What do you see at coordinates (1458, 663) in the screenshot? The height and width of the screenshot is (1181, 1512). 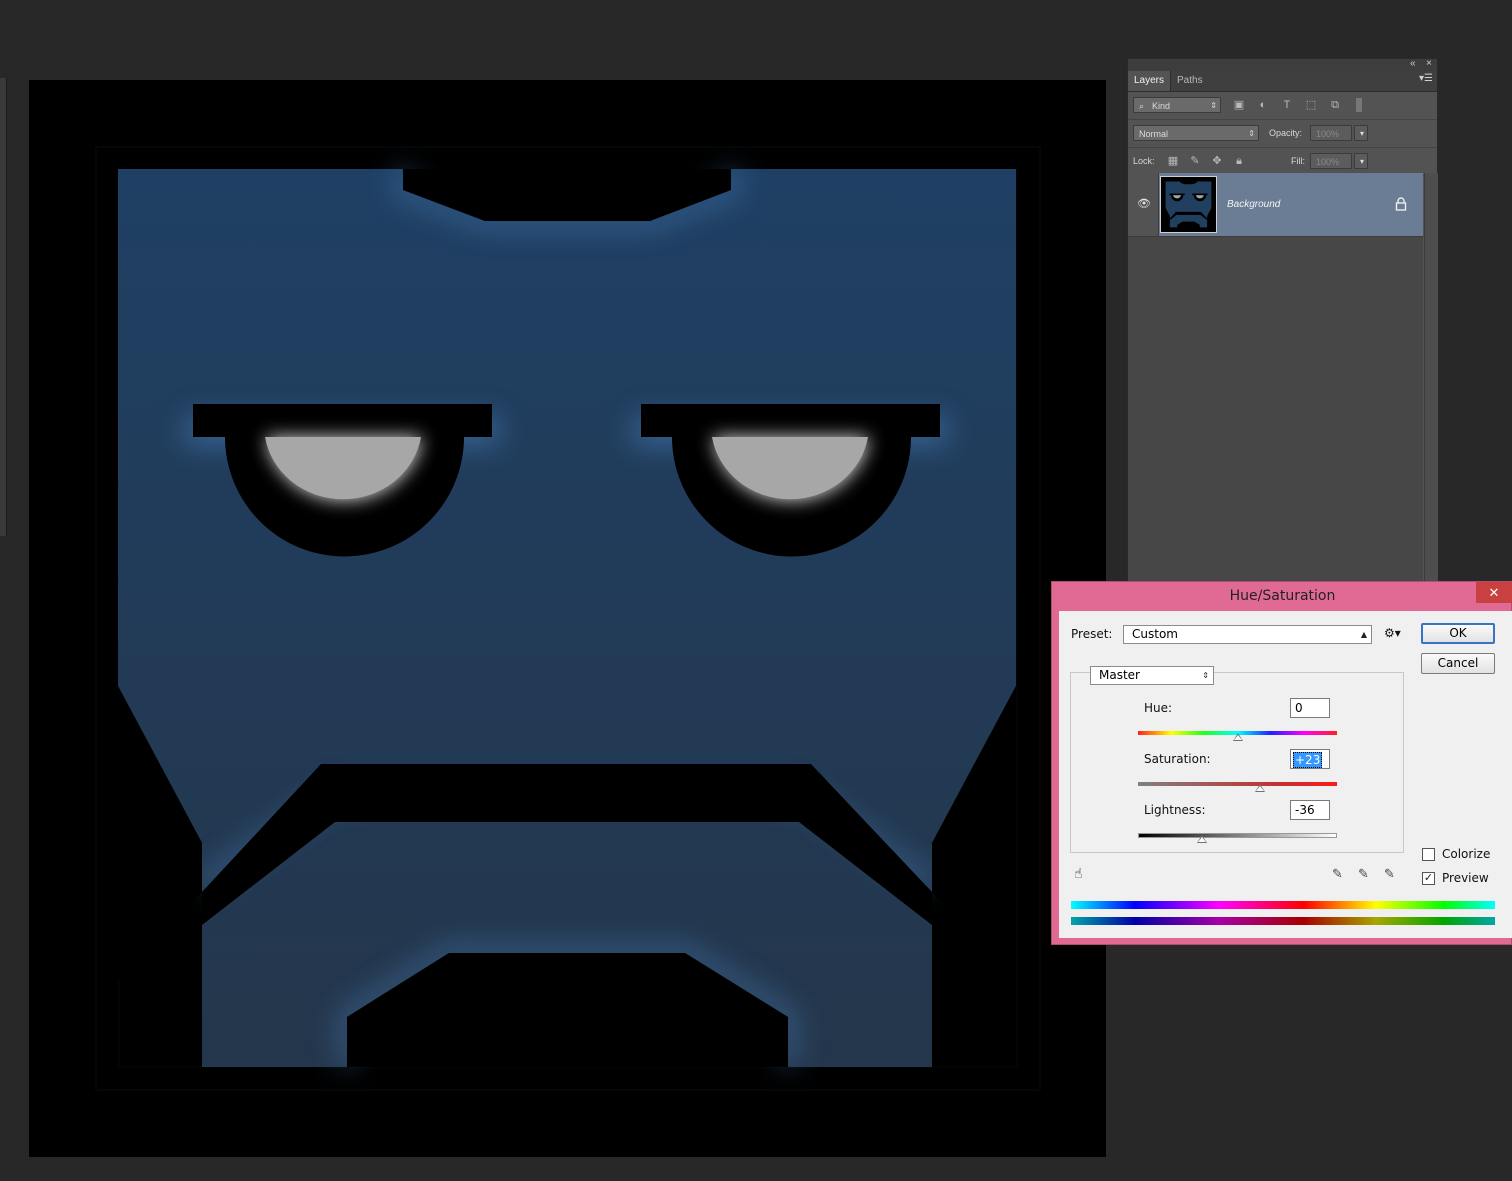 I see `cancel-button: Cancel` at bounding box center [1458, 663].